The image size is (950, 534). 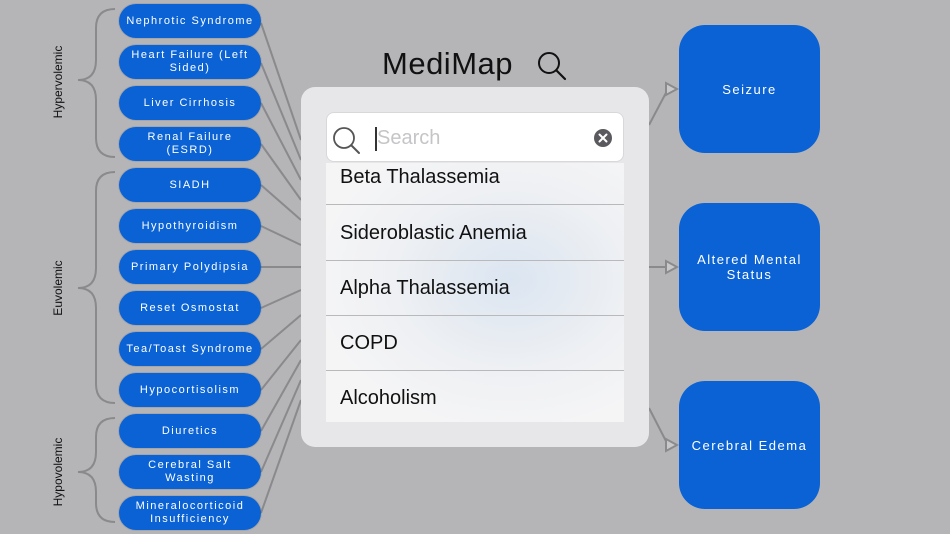 What do you see at coordinates (672, 89) in the screenshot?
I see `seizure-arrowhead` at bounding box center [672, 89].